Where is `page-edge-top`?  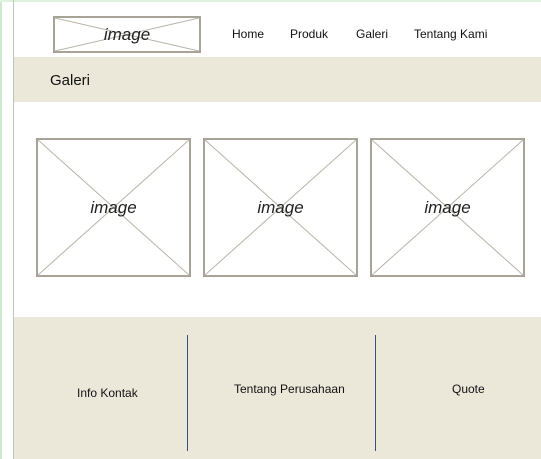
page-edge-top is located at coordinates (270, 1).